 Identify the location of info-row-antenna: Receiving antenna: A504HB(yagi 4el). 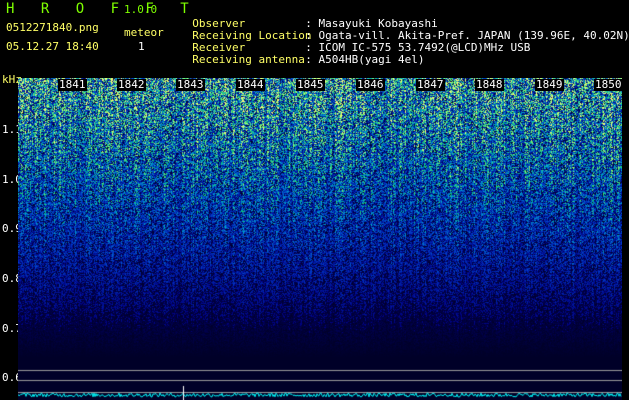
(301, 53).